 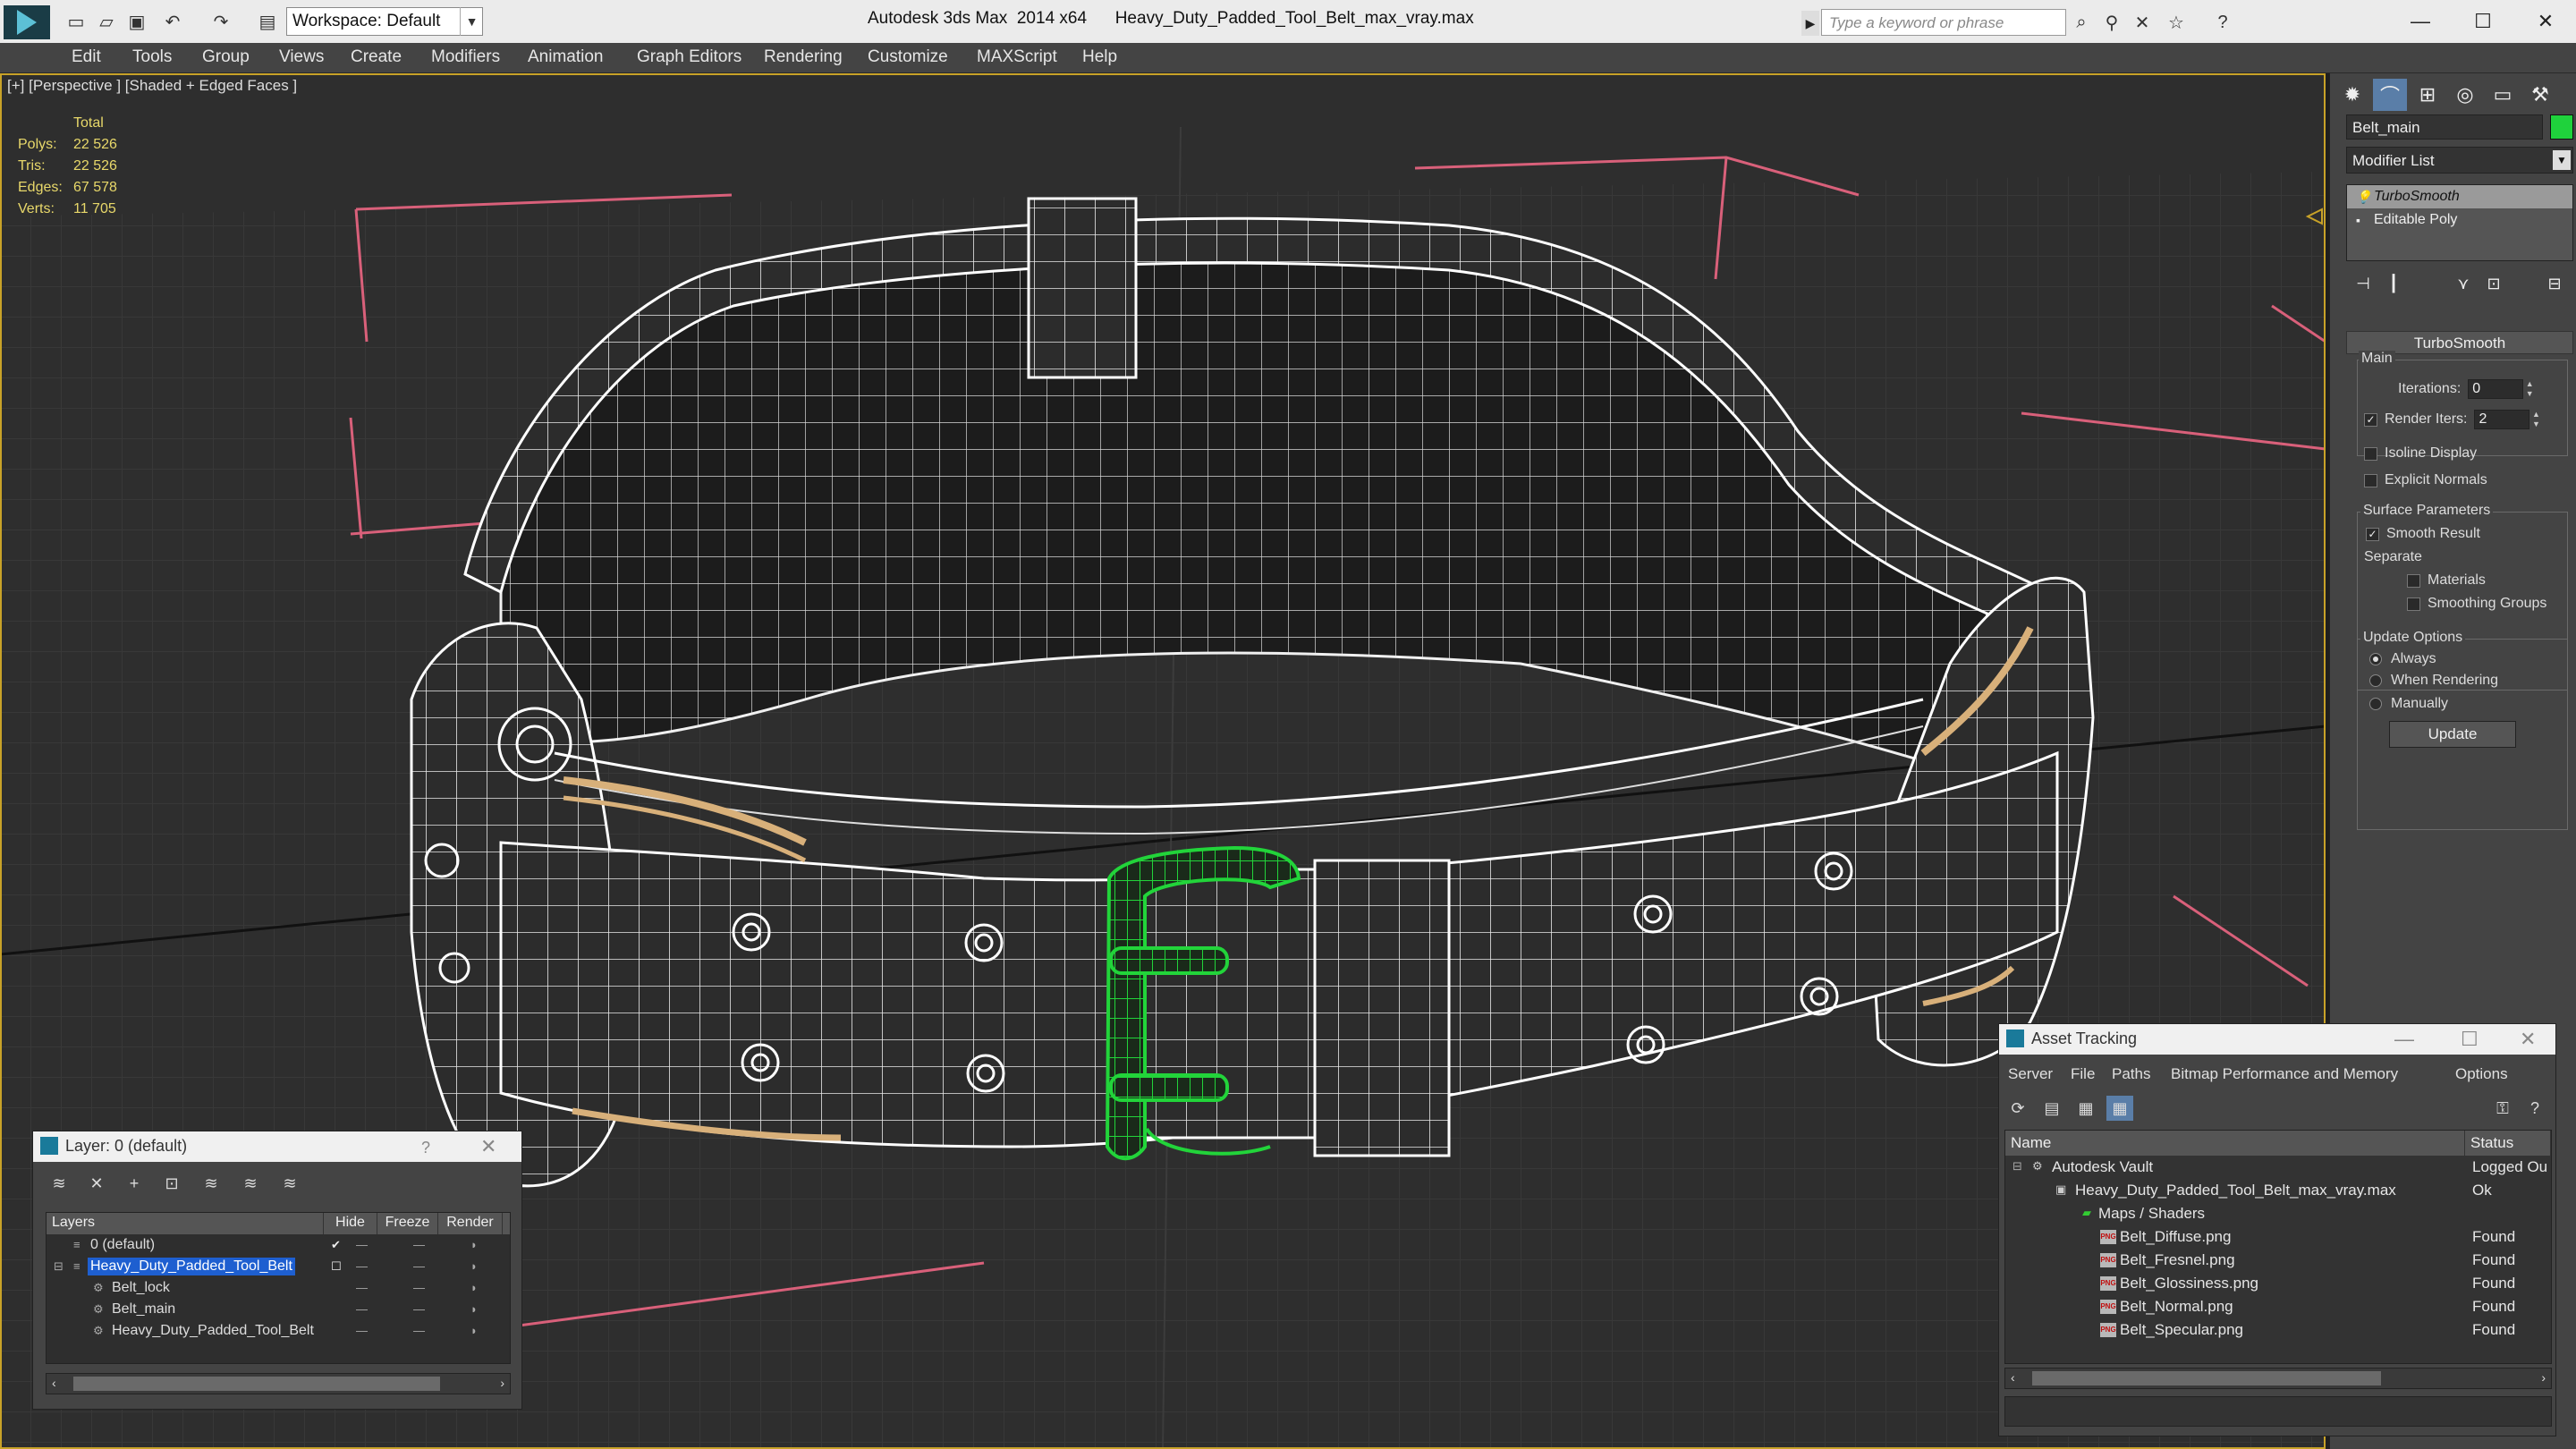 What do you see at coordinates (689, 57) in the screenshot?
I see `menu-graph-editors: Graph Editors` at bounding box center [689, 57].